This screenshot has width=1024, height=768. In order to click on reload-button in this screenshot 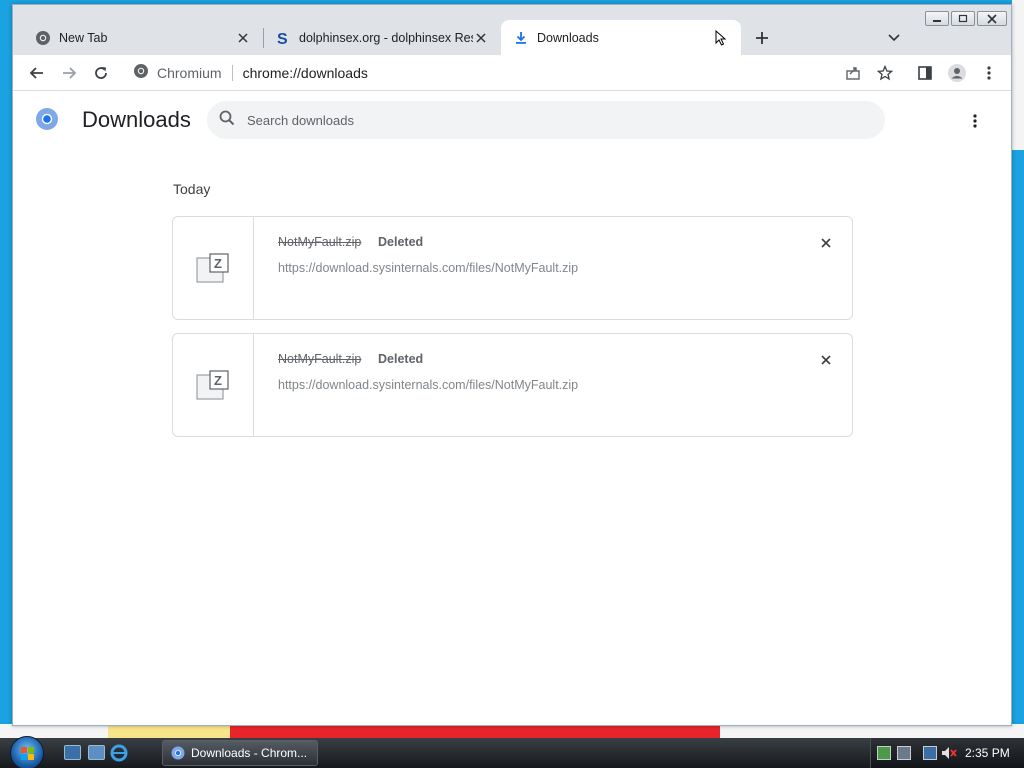, I will do `click(101, 73)`.